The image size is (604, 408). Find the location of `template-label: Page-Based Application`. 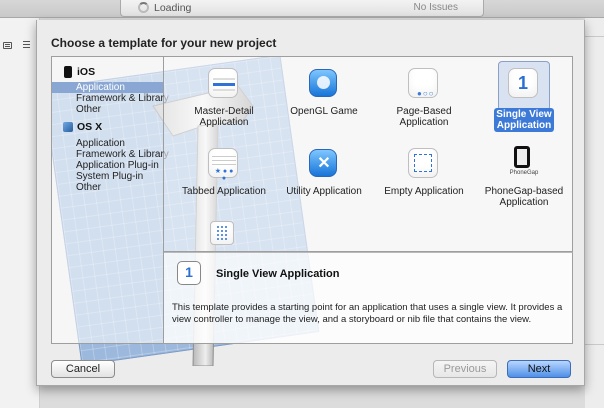

template-label: Page-Based Application is located at coordinates (424, 117).